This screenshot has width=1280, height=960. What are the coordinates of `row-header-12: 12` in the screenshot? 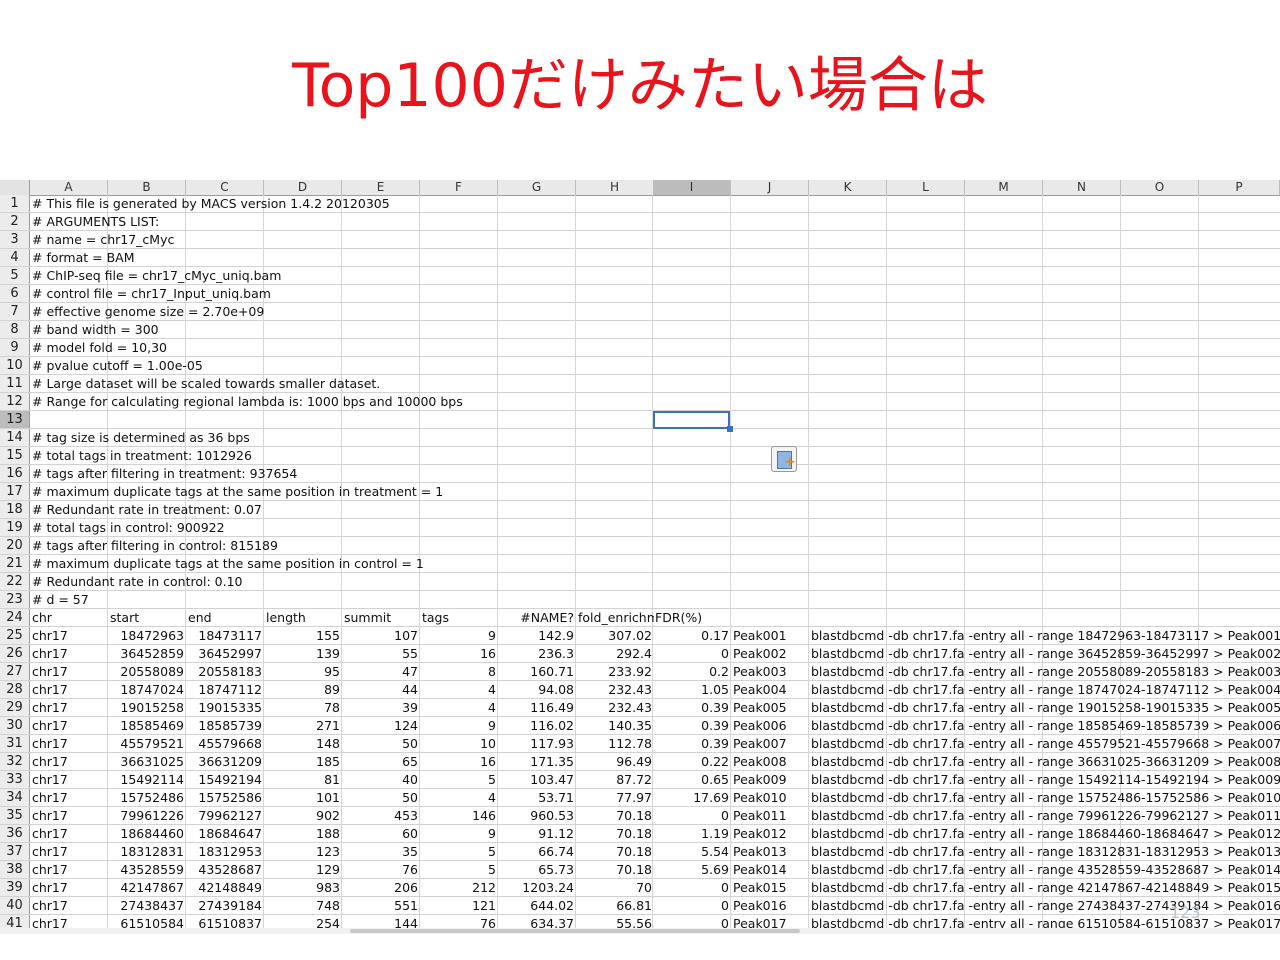 It's located at (15, 401).